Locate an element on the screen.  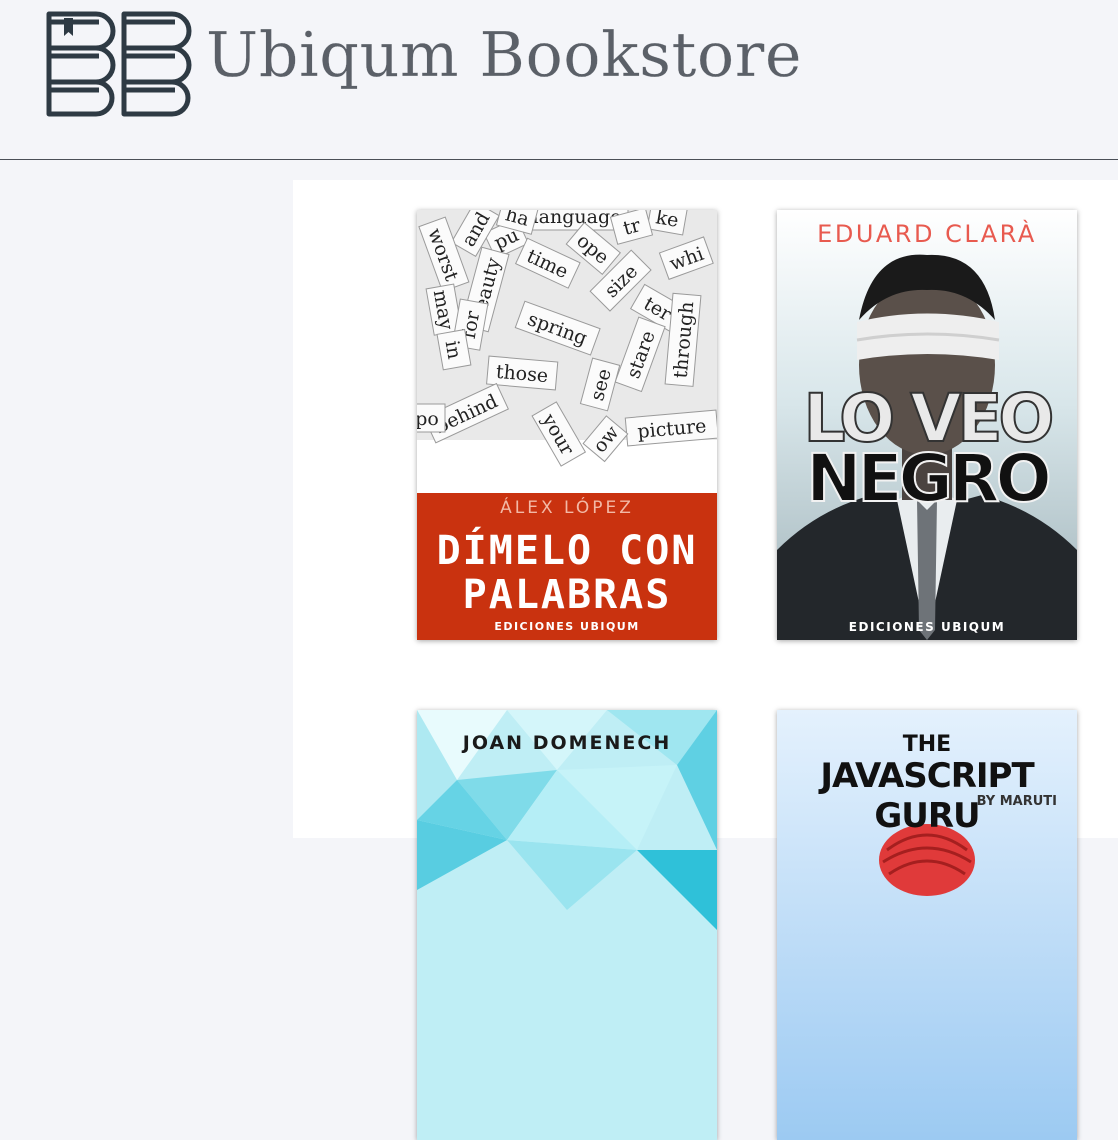
site-title: Ubiqum Bookstore is located at coordinates (504, 54).